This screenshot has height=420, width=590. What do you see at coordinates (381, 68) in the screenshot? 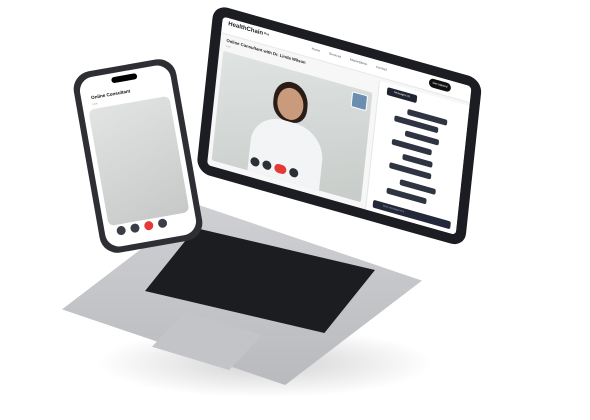
I see `nav-item-contact: Contact` at bounding box center [381, 68].